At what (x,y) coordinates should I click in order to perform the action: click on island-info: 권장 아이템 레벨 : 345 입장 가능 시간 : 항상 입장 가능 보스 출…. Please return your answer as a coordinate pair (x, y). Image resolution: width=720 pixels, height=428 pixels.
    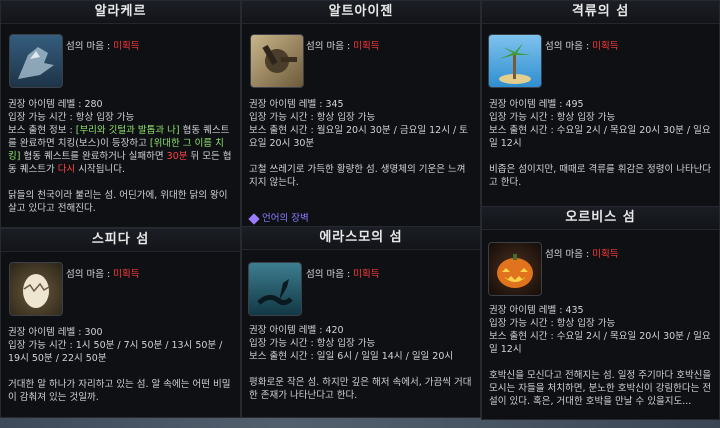
    Looking at the image, I should click on (361, 143).